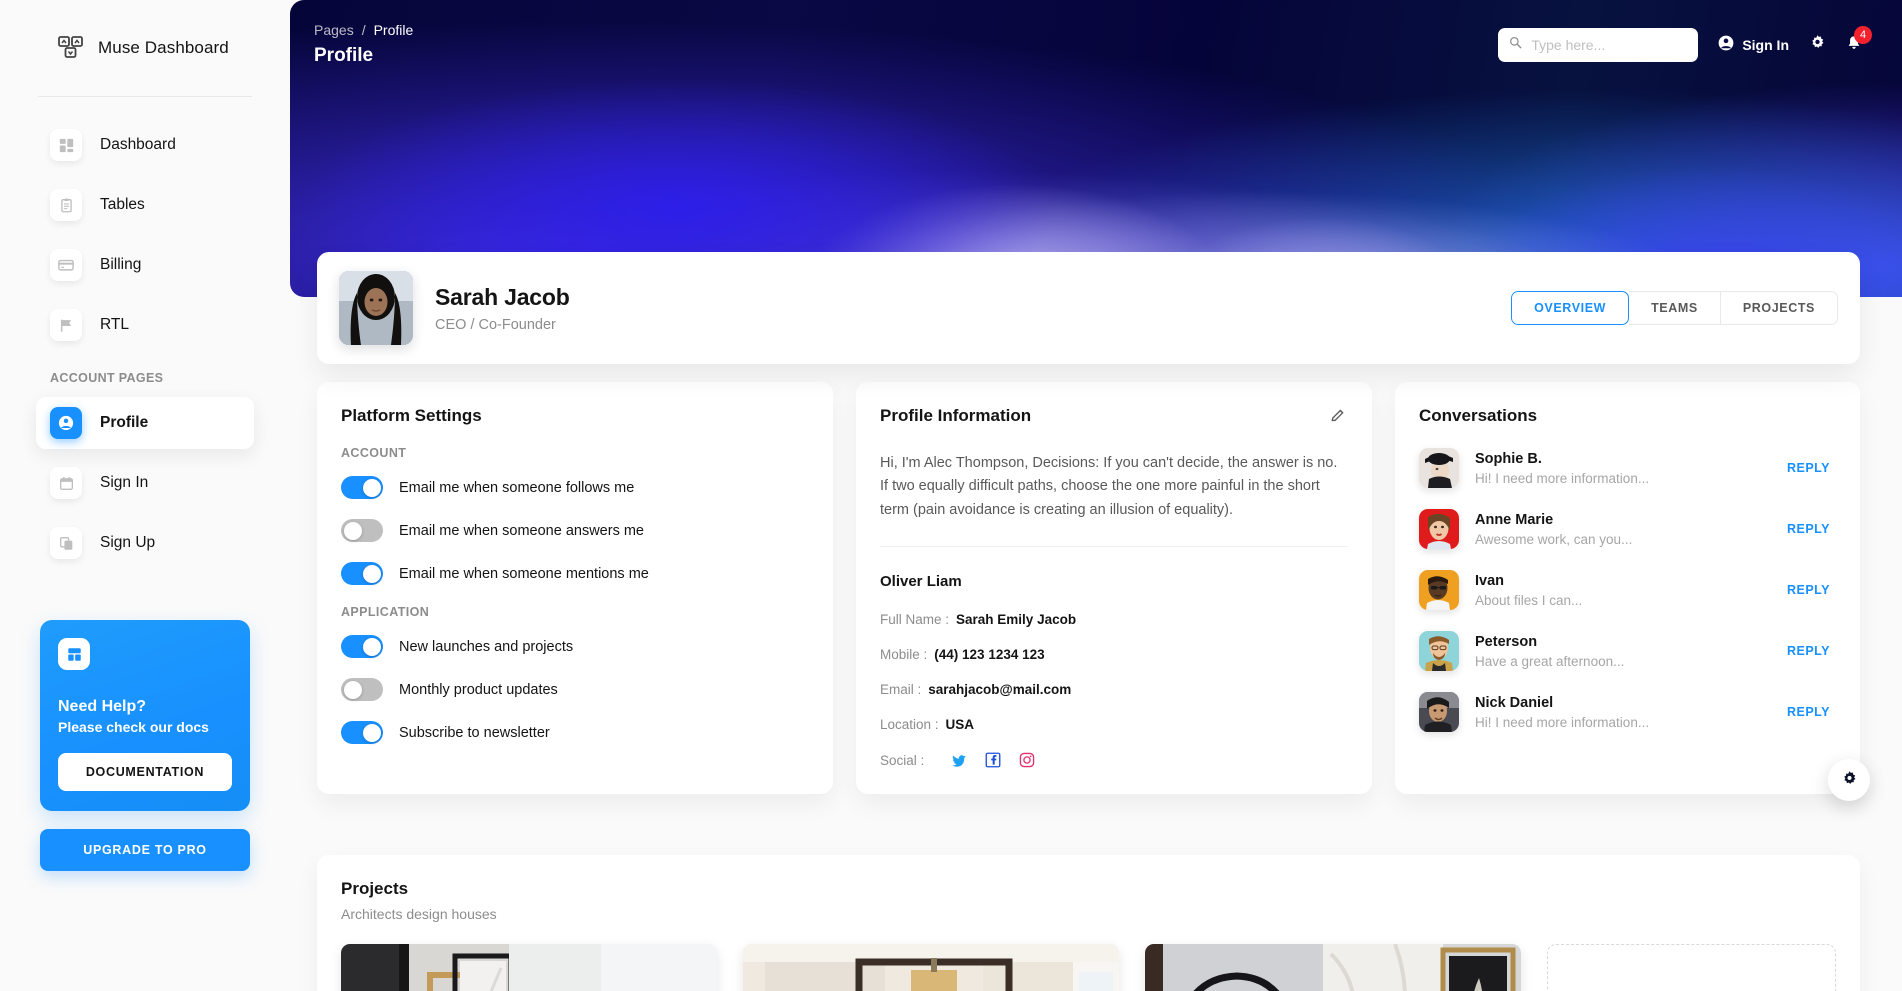 Image resolution: width=1902 pixels, height=991 pixels. I want to click on search-input, so click(1609, 45).